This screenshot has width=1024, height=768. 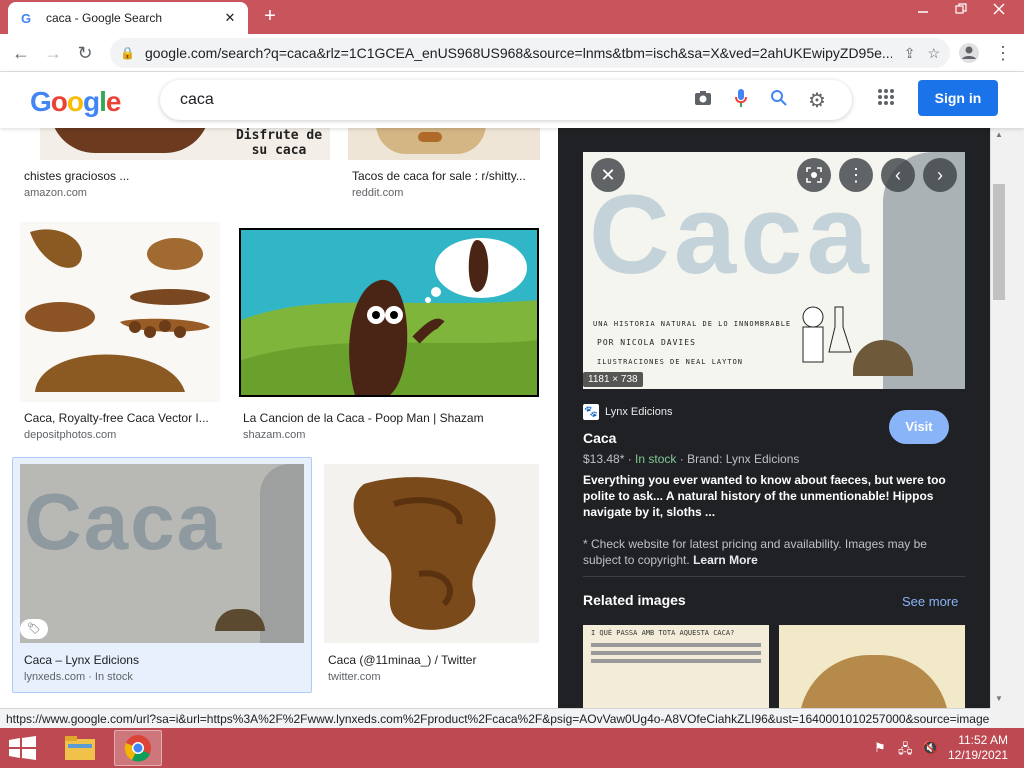 What do you see at coordinates (512, 17) in the screenshot?
I see `tab-strip: G caca - Google Search ✕ +` at bounding box center [512, 17].